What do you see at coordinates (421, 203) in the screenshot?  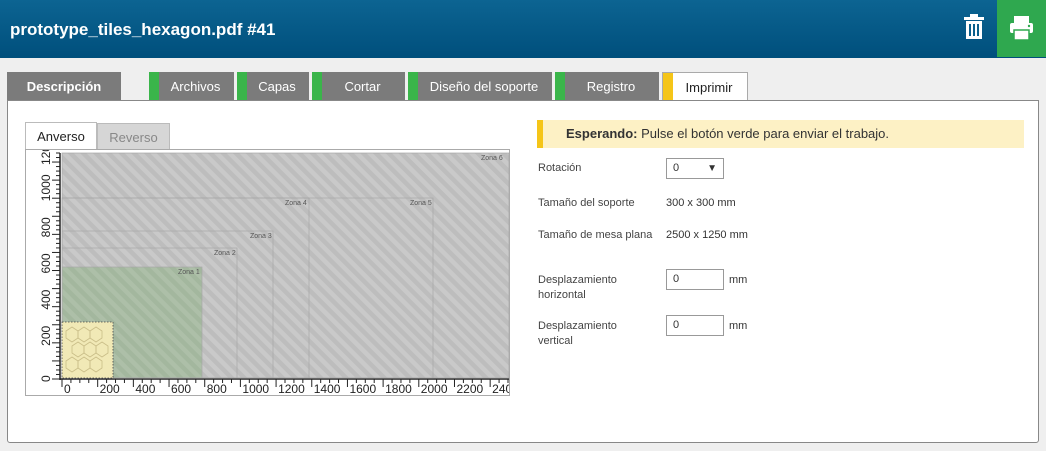 I see `zone-label: Zona 5` at bounding box center [421, 203].